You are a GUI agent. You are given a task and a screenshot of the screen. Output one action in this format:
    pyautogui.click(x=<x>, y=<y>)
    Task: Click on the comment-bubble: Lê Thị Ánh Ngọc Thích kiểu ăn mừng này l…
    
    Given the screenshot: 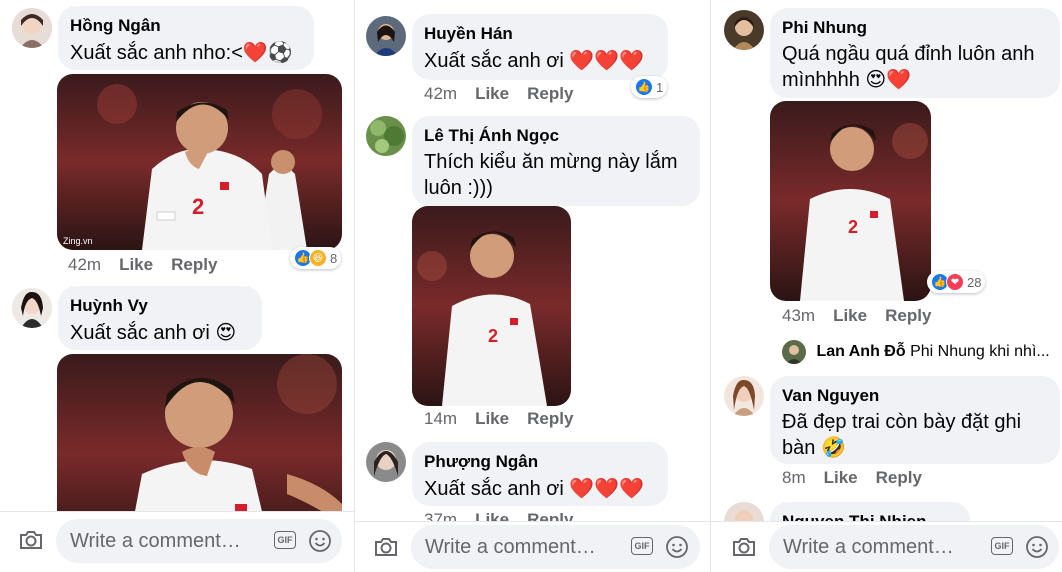 What is the action you would take?
    pyautogui.click(x=556, y=161)
    